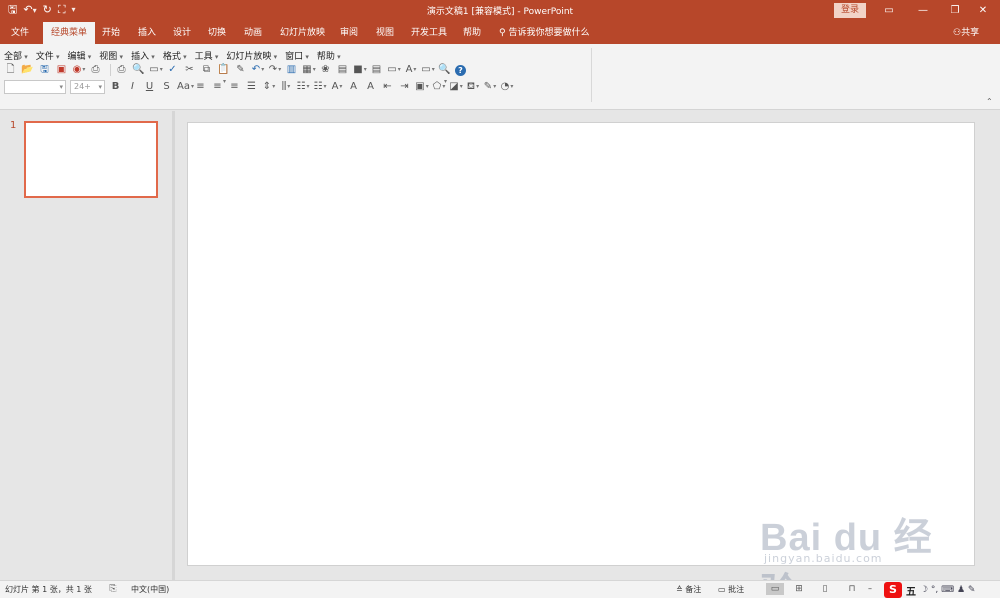 Image resolution: width=1000 pixels, height=598 pixels. I want to click on text-shadow-icon: S, so click(166, 87).